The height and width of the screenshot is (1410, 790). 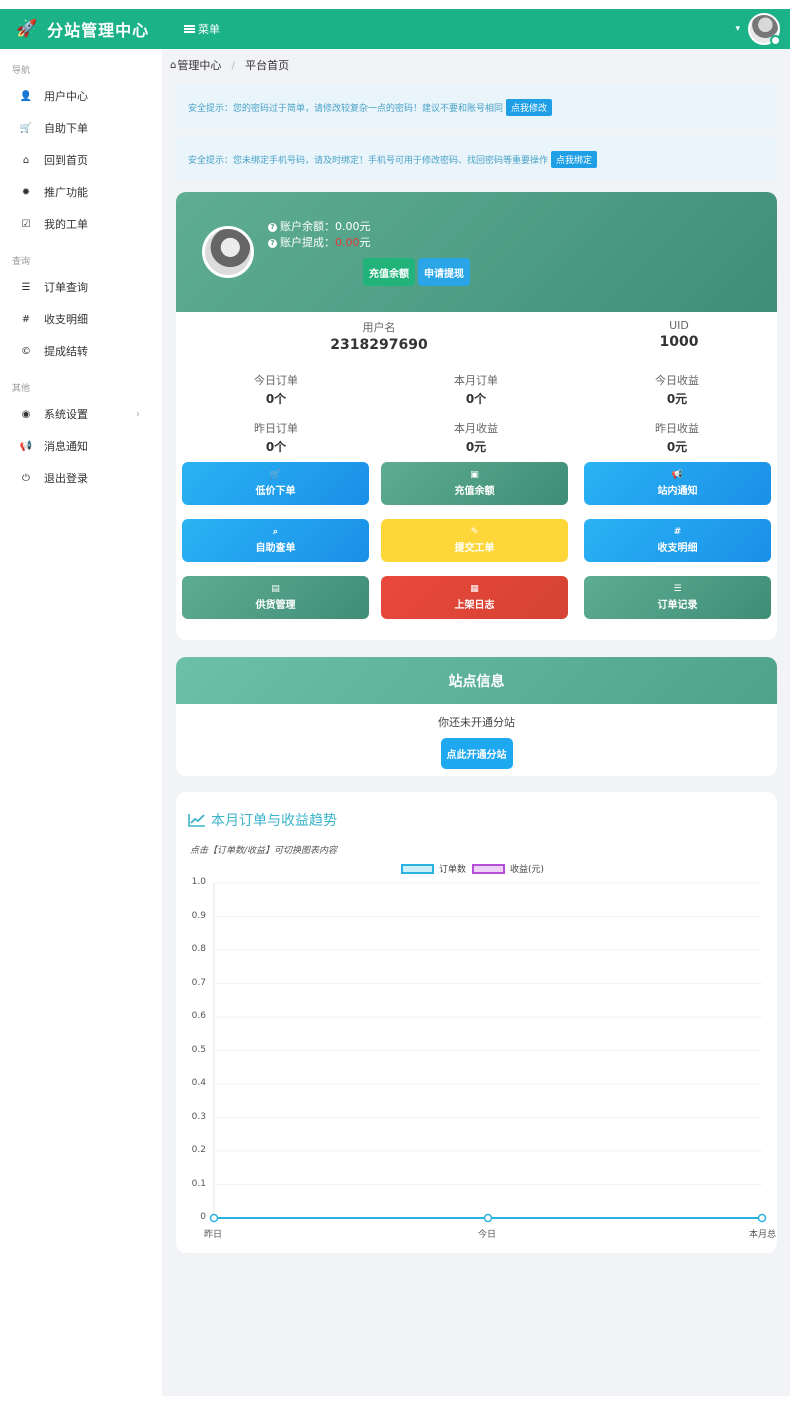 I want to click on recharge-button: 充值余额, so click(x=389, y=272).